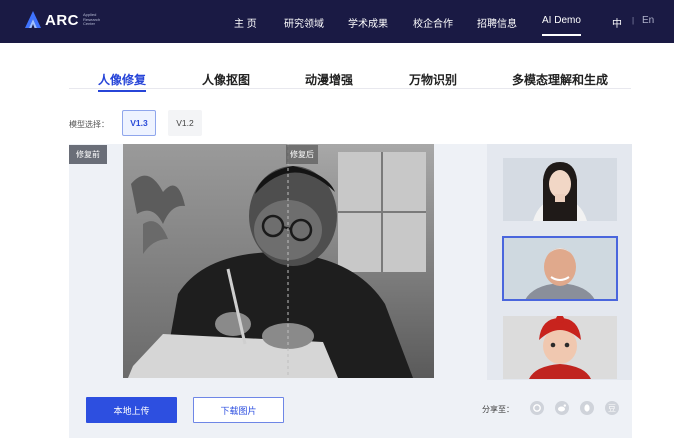  I want to click on download-button: 下载图片, so click(238, 410).